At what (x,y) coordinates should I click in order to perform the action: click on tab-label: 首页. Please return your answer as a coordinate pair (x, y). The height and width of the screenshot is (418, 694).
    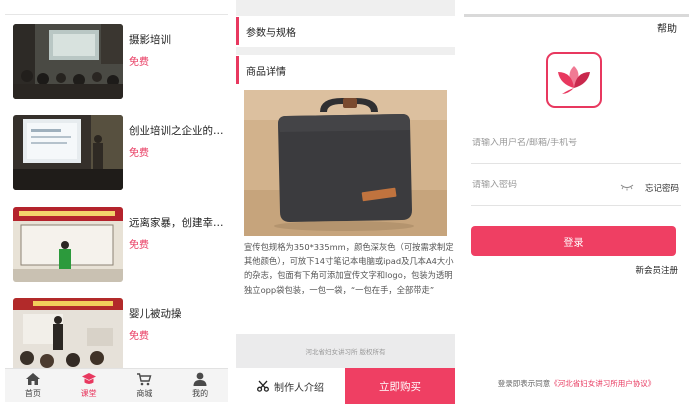
    Looking at the image, I should click on (32, 393).